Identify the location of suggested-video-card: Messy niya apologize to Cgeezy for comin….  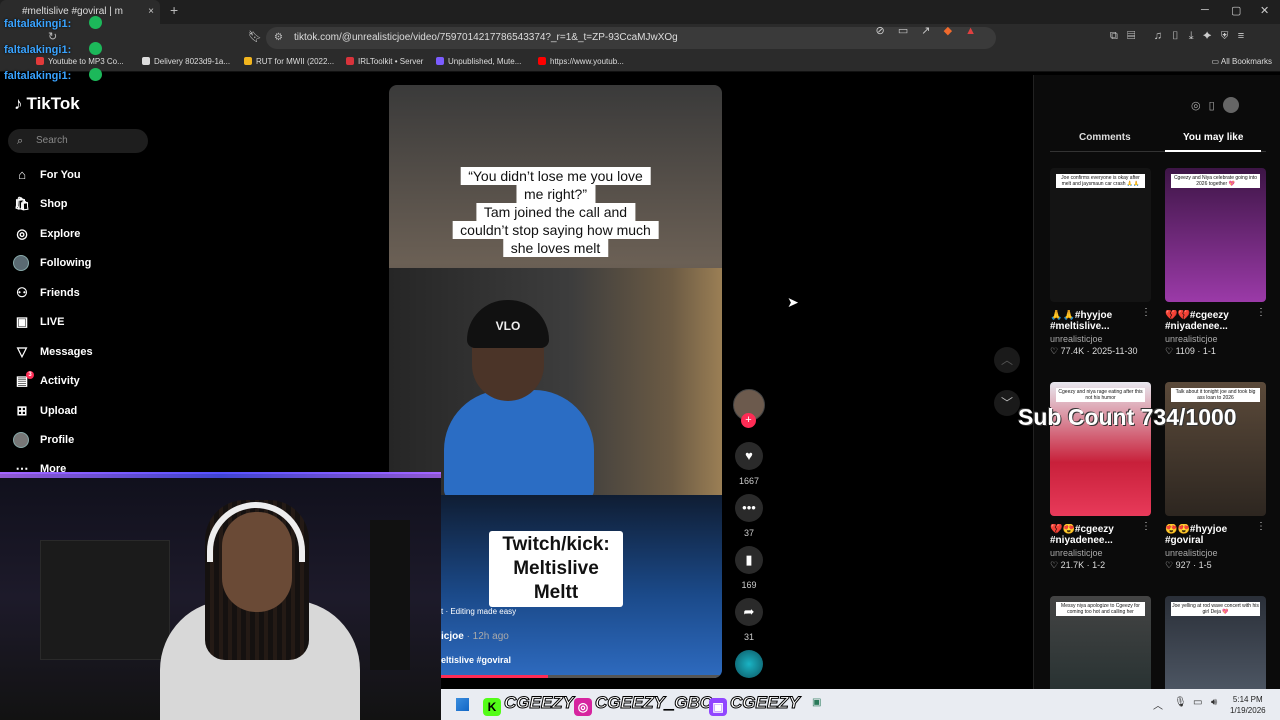
(1100, 642).